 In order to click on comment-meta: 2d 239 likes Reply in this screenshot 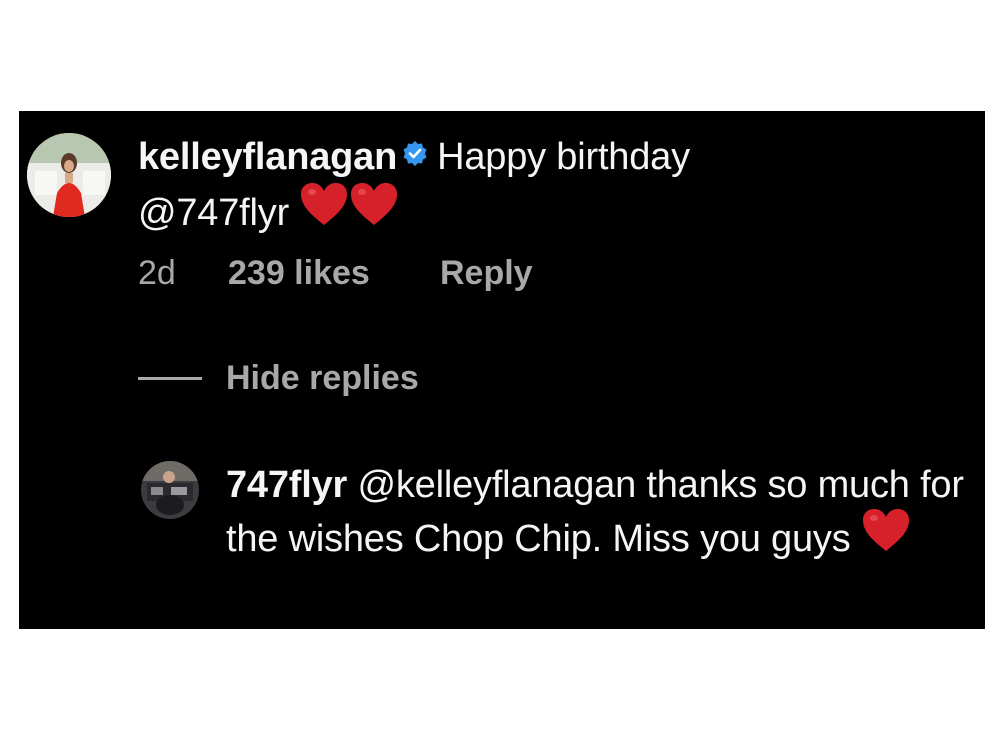, I will do `click(335, 273)`.